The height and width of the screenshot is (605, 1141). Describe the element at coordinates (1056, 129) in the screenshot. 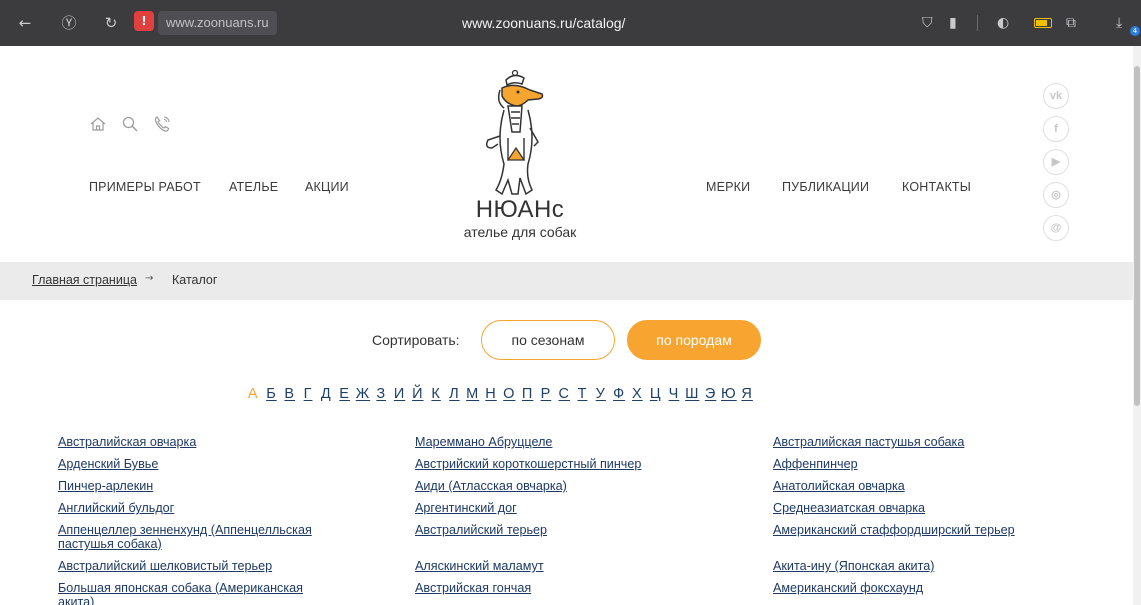

I see `facebook-icon: f` at that location.